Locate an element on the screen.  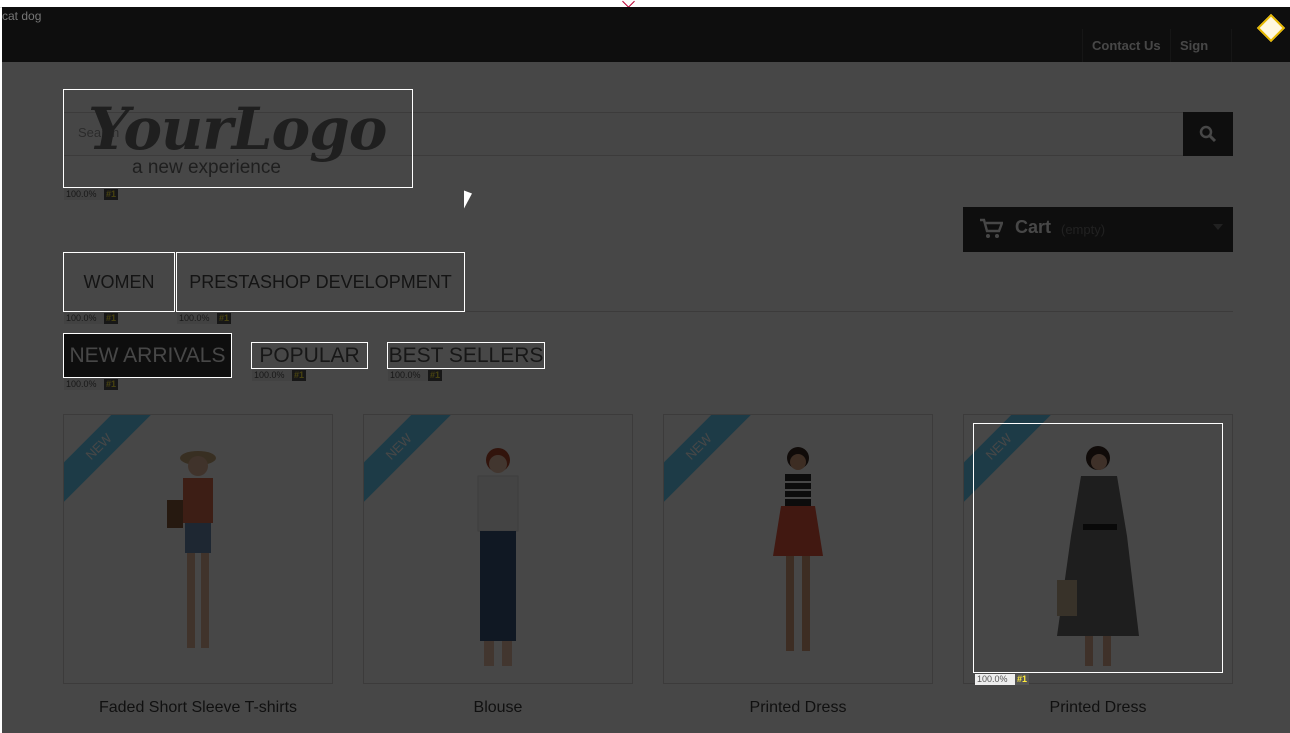
header-bar: Contact Us Sign in is located at coordinates (646, 47).